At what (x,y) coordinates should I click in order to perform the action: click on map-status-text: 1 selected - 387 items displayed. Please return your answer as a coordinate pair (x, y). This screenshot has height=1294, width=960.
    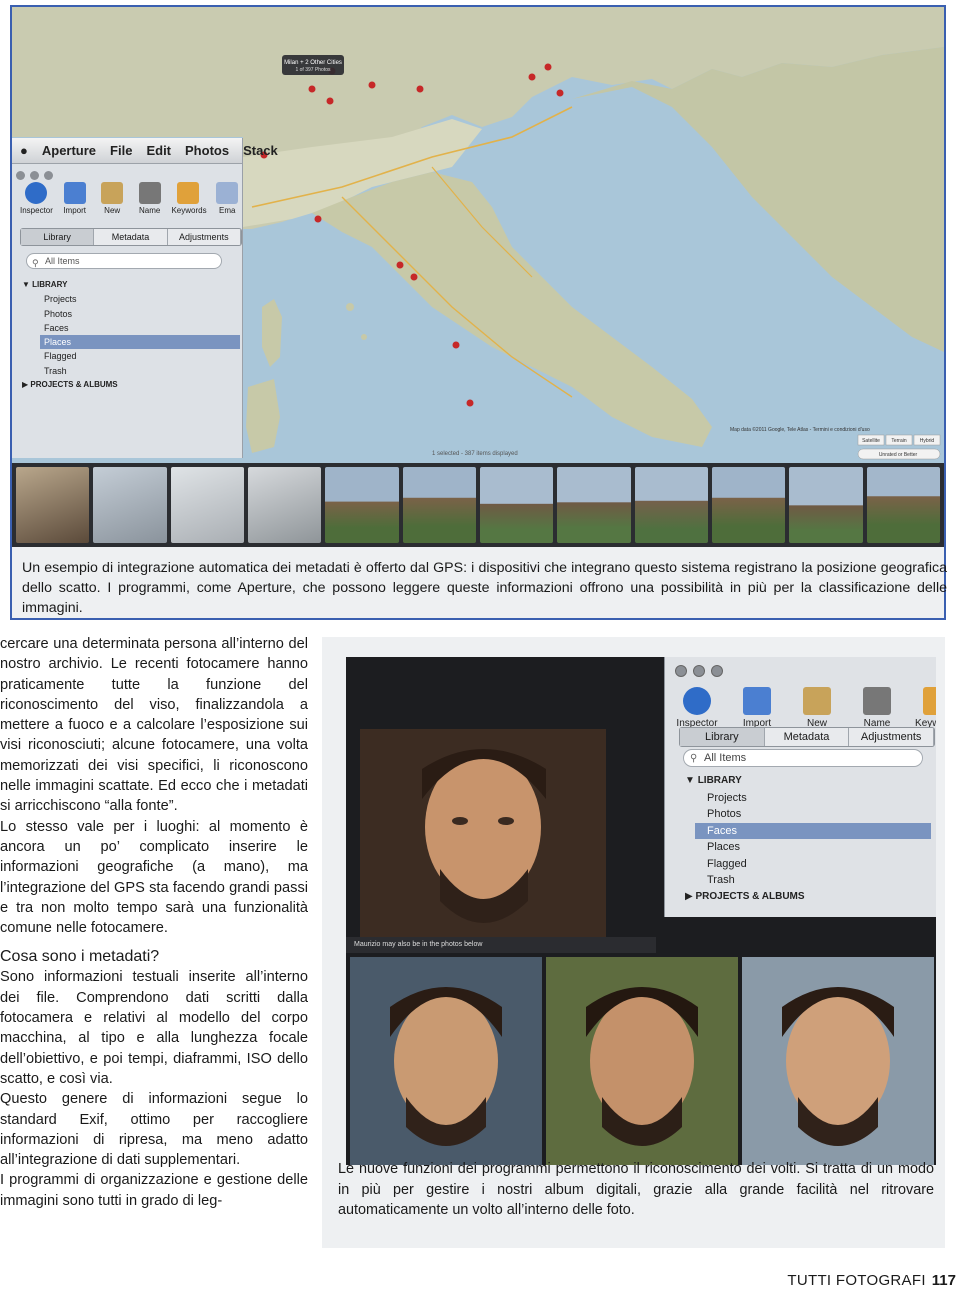
    Looking at the image, I should click on (475, 454).